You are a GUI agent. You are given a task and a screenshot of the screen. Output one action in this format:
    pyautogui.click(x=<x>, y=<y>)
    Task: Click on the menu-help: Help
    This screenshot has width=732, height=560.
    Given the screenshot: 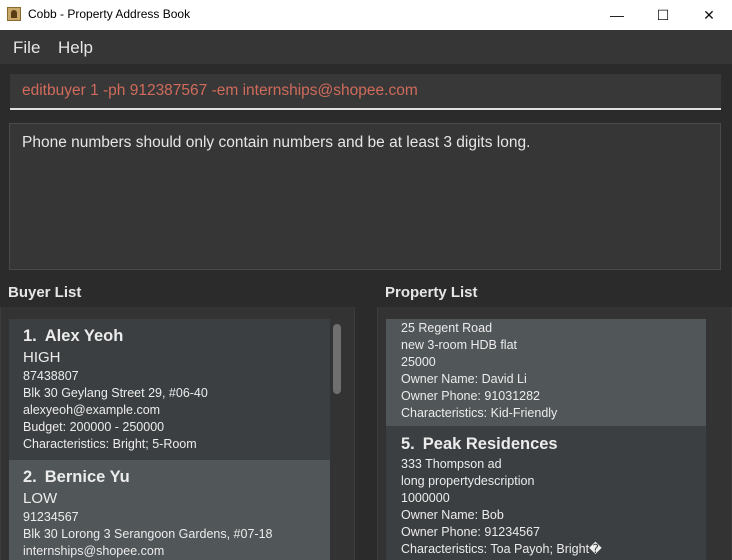 What is the action you would take?
    pyautogui.click(x=75, y=48)
    